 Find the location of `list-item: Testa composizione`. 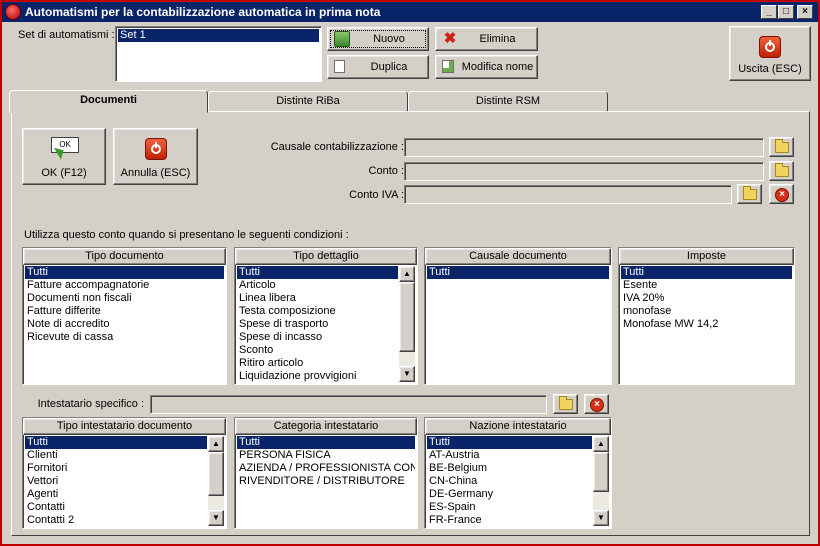

list-item: Testa composizione is located at coordinates (317, 311).